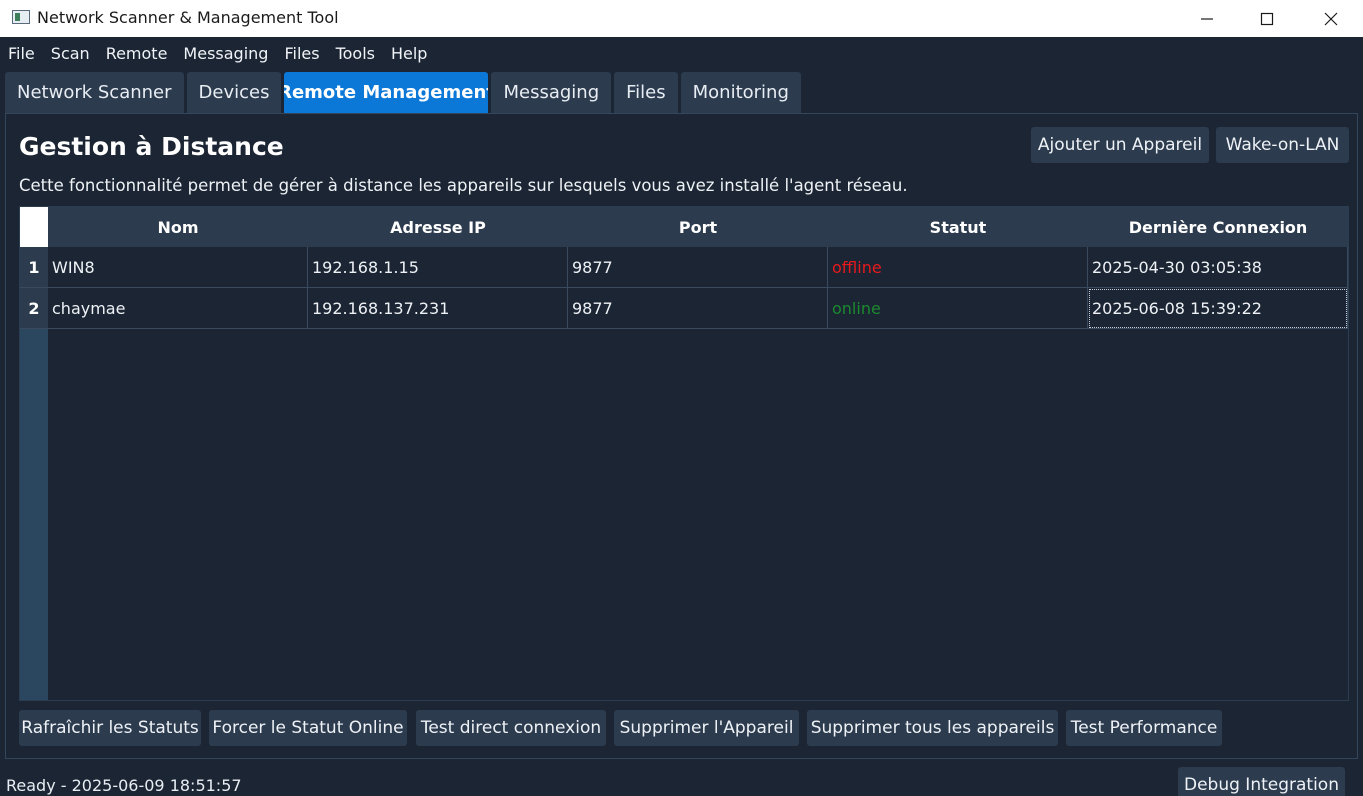 Image resolution: width=1363 pixels, height=796 pixels. Describe the element at coordinates (94, 92) in the screenshot. I see `tab-network-scanner: Network Scanner` at that location.